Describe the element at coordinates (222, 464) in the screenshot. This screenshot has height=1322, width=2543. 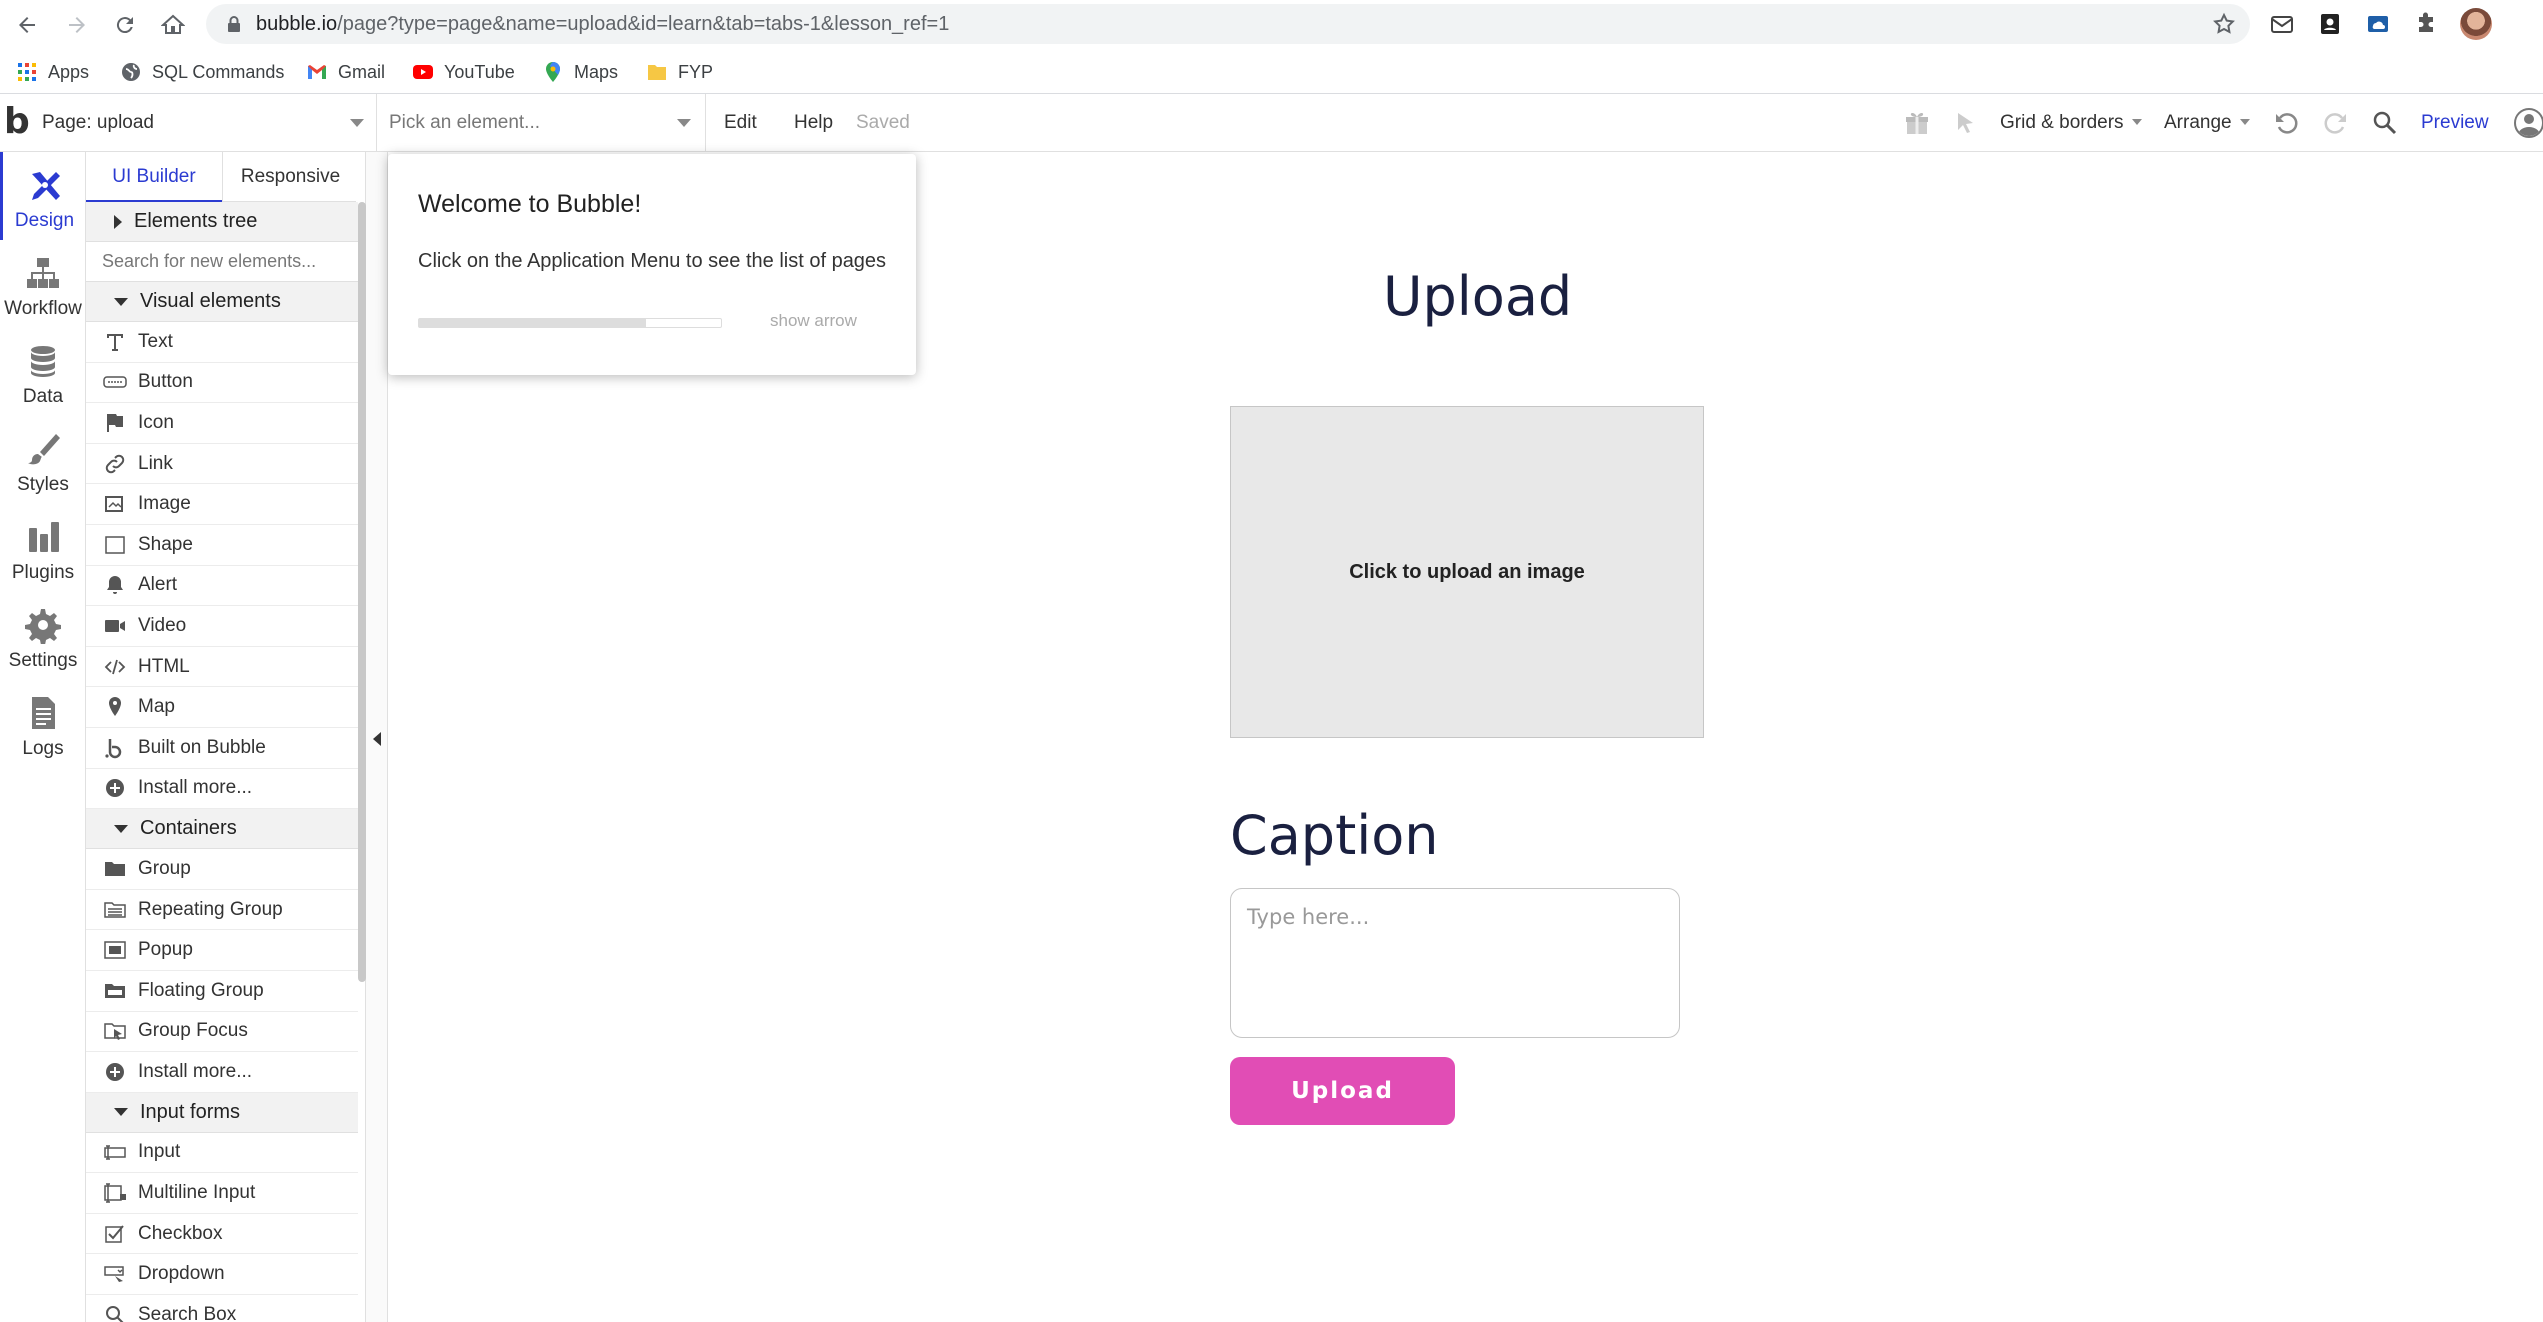
I see `palette-item-link: Link` at that location.